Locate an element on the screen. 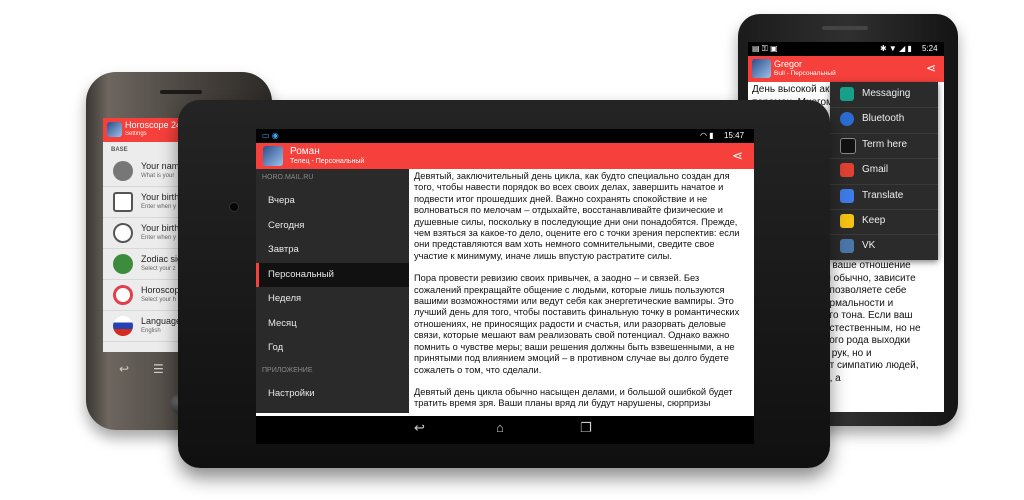 The height and width of the screenshot is (500, 1024). right-phone-speaker is located at coordinates (845, 28).